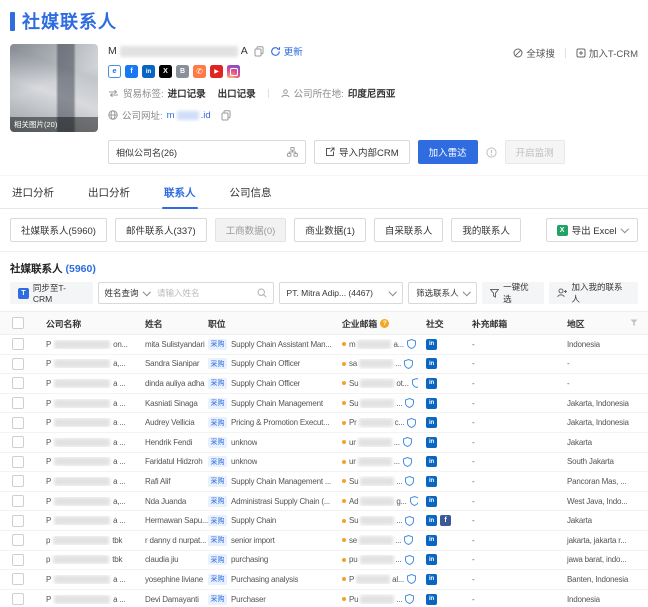  What do you see at coordinates (54, 124) in the screenshot?
I see `photo-caption: 相关图片(20)` at bounding box center [54, 124].